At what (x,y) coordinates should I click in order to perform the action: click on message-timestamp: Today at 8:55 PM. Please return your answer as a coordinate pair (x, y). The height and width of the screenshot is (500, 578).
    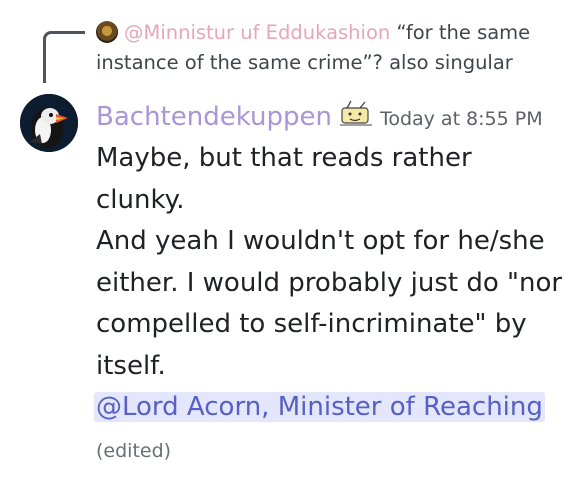
    Looking at the image, I should click on (461, 119).